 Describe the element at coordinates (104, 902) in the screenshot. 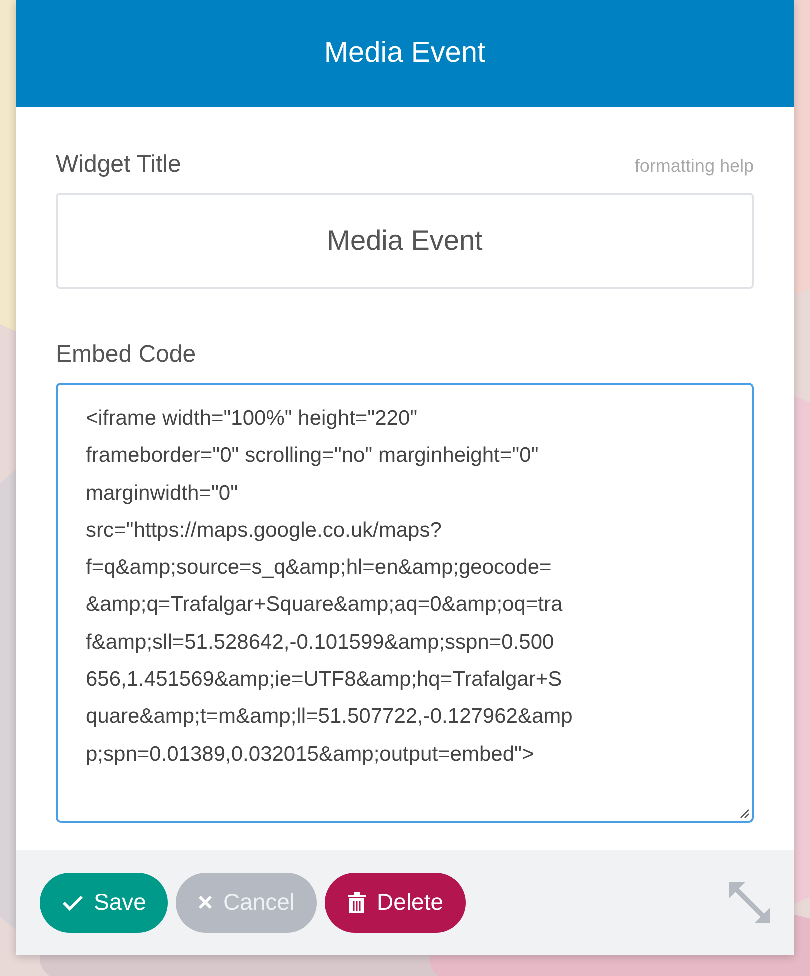

I see `save-button: Save` at that location.